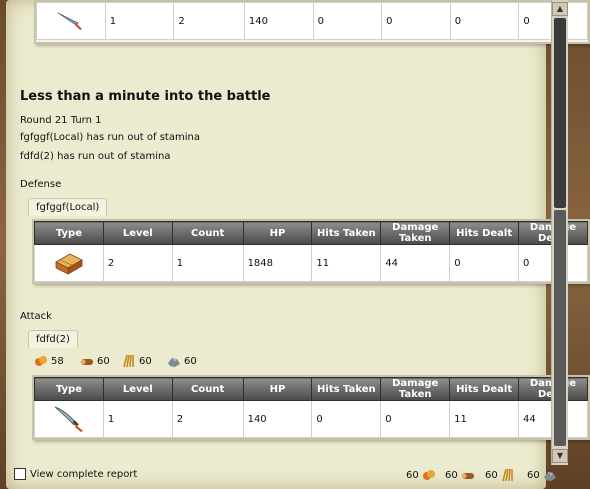 The height and width of the screenshot is (489, 590). I want to click on footer-resource-stone: 60, so click(542, 475).